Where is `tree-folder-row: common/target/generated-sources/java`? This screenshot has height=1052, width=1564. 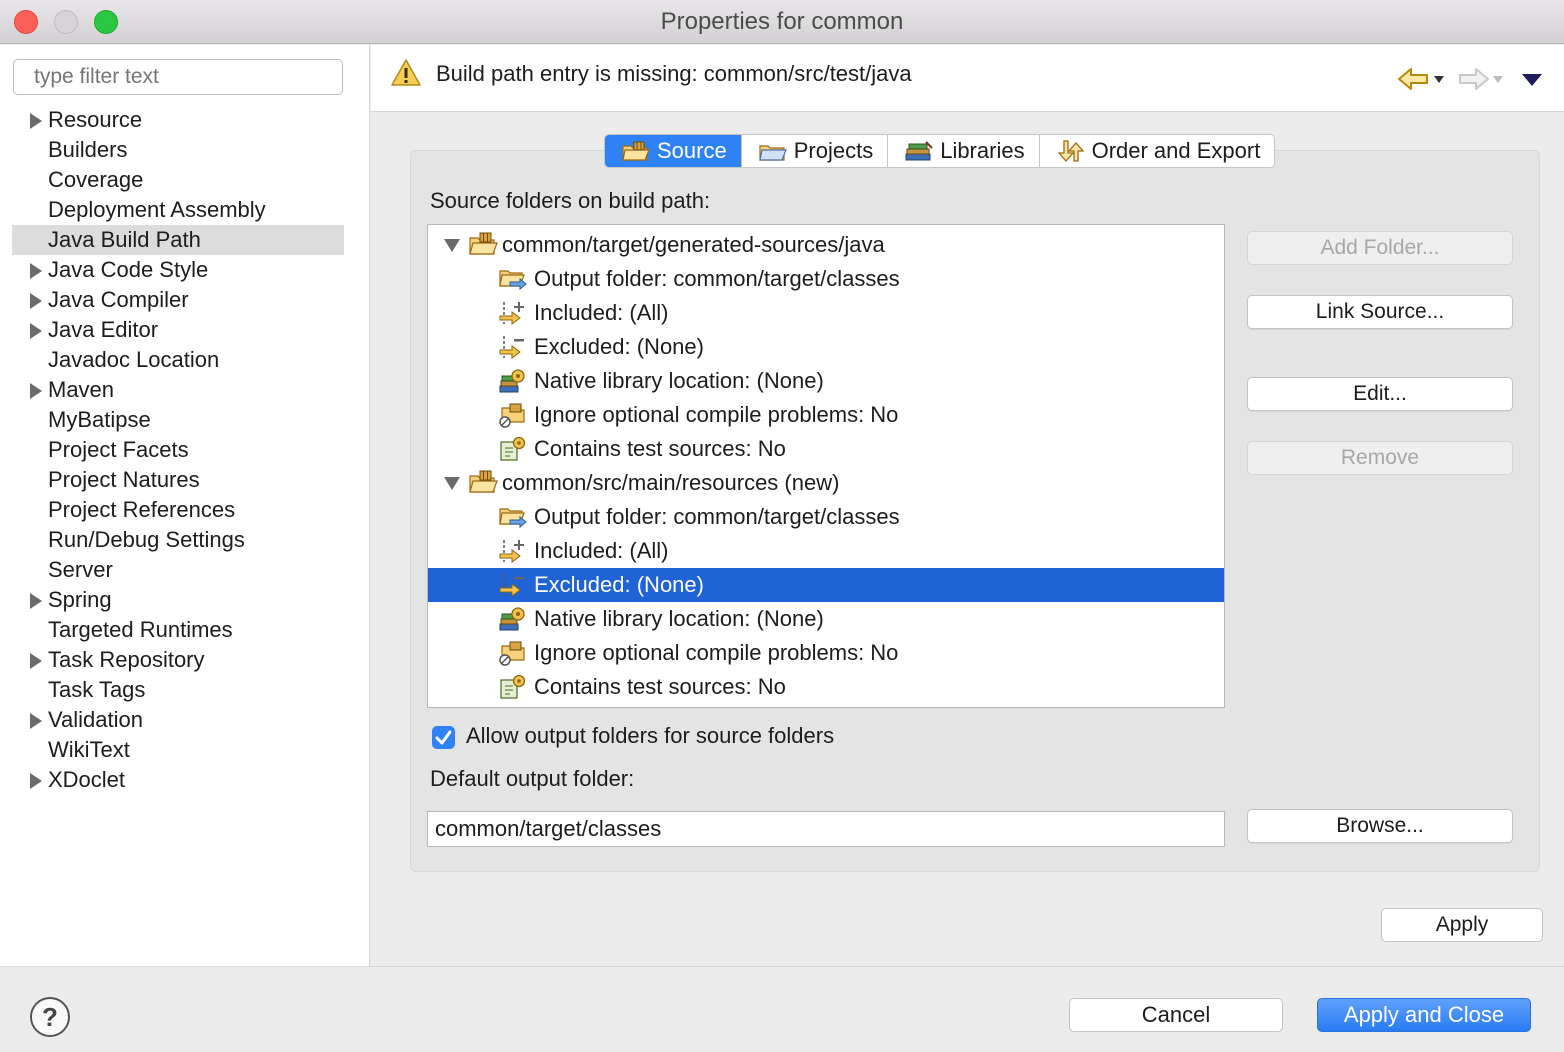 tree-folder-row: common/target/generated-sources/java is located at coordinates (826, 245).